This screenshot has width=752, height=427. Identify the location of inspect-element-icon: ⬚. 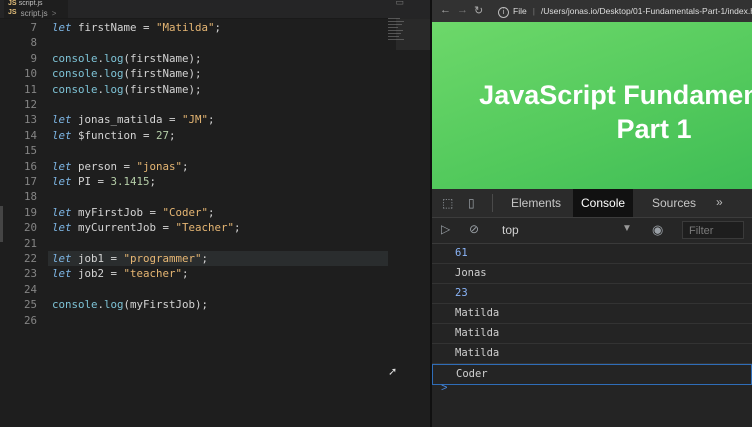
(447, 203).